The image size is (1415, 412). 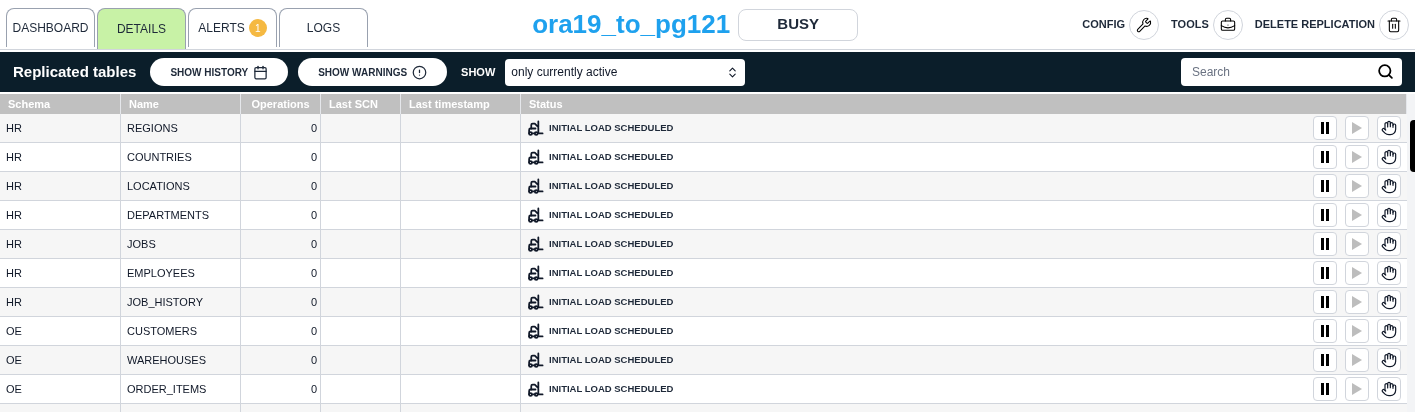 What do you see at coordinates (1314, 25) in the screenshot?
I see `action-label: DELETE REPLICATION` at bounding box center [1314, 25].